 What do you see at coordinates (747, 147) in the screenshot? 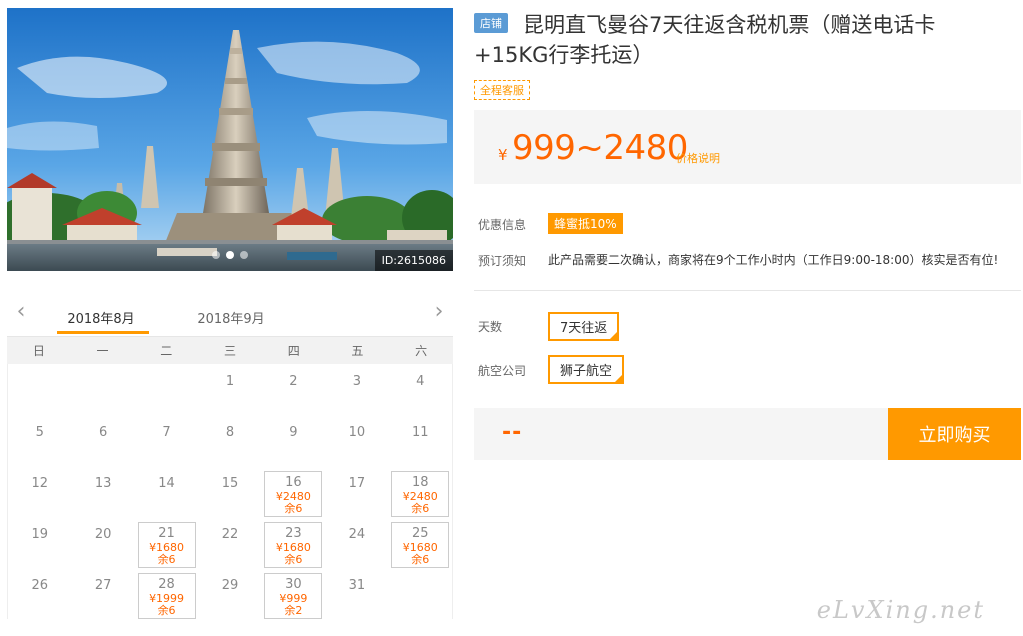
I see `price-panel: ¥ 999~2480 价格说明` at bounding box center [747, 147].